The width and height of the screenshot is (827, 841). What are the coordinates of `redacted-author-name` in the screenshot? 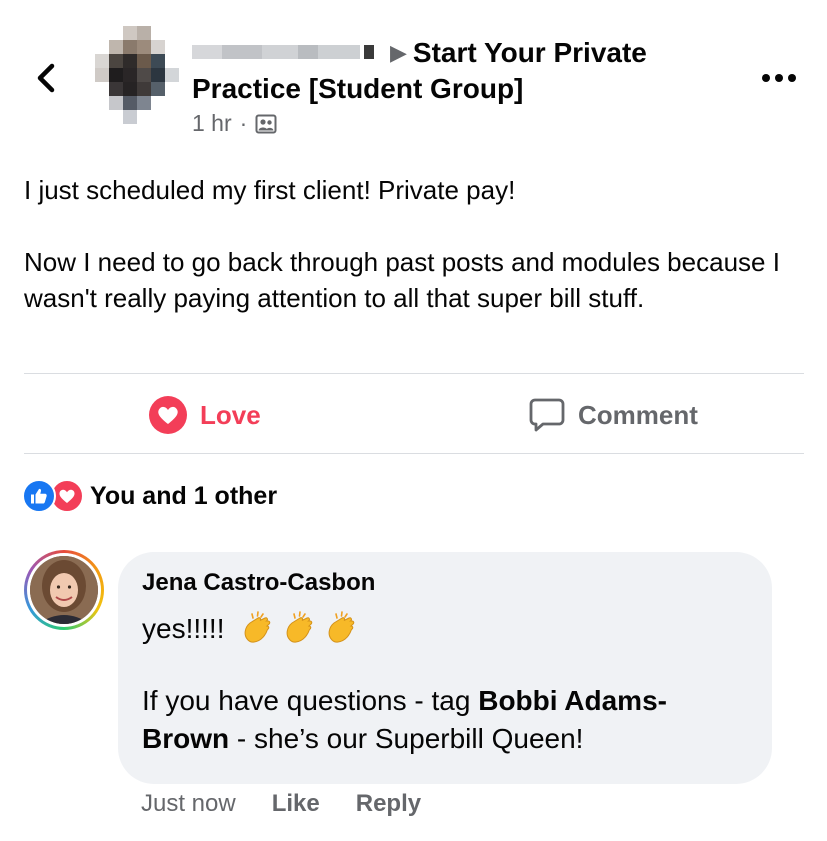 It's located at (286, 52).